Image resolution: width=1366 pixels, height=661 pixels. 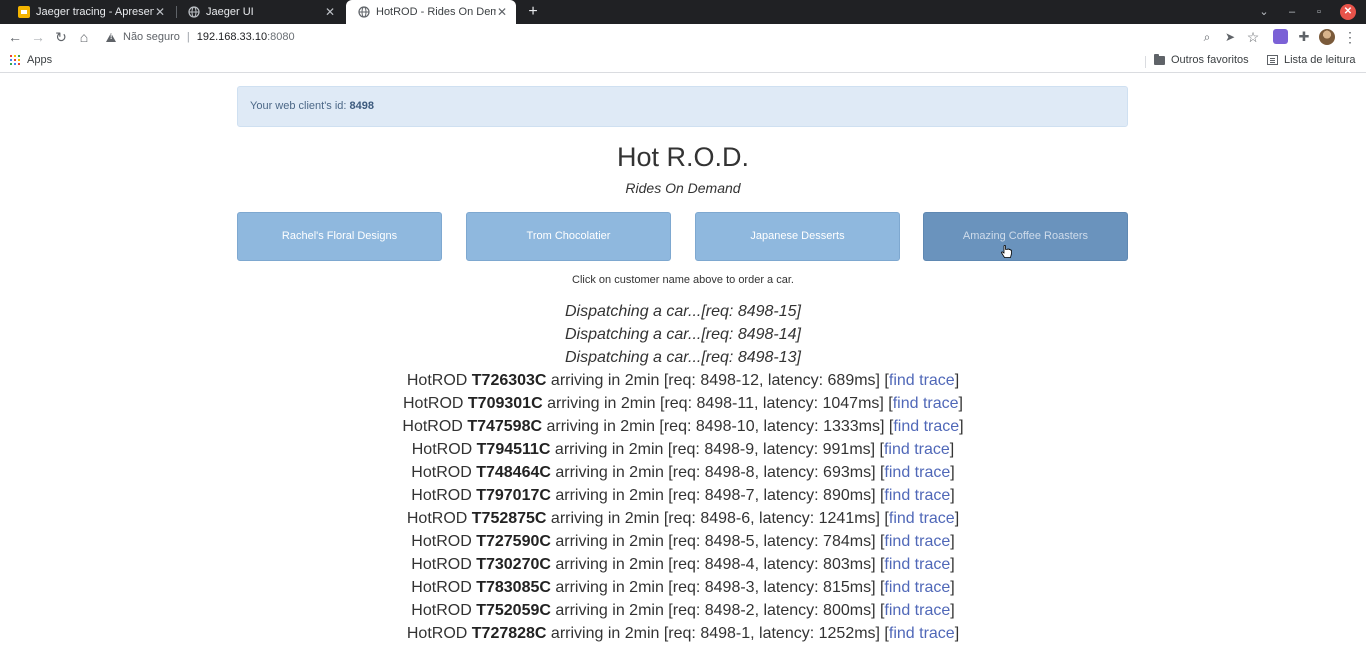 I want to click on car-id: T783085C, so click(x=513, y=587).